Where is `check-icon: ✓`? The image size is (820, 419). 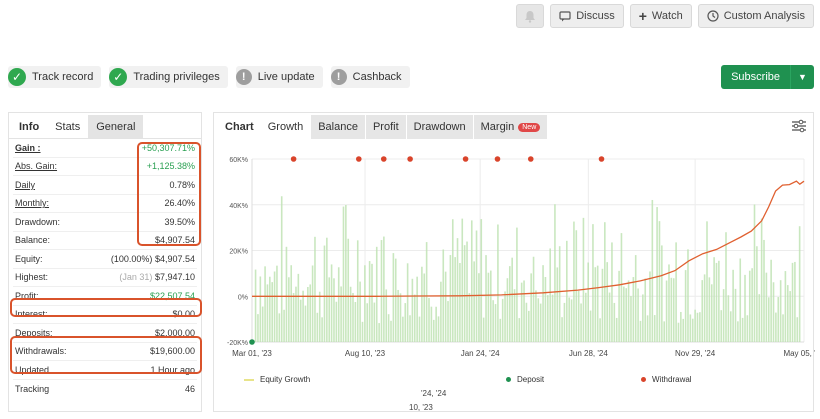
check-icon: ✓ is located at coordinates (118, 77).